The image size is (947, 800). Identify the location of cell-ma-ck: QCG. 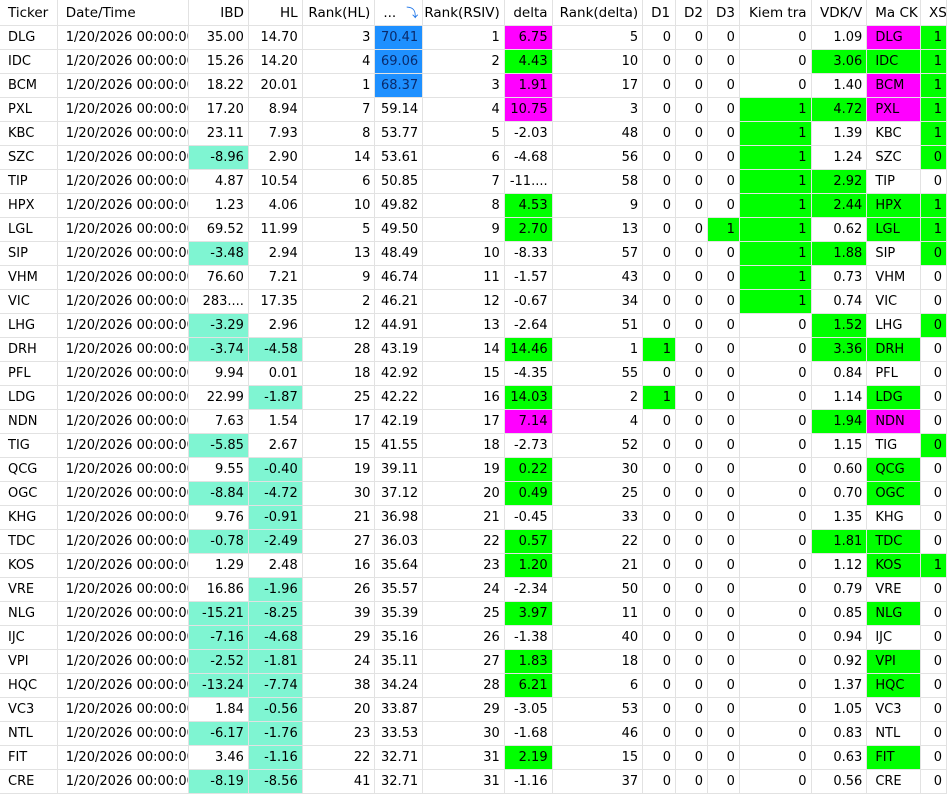
(894, 469).